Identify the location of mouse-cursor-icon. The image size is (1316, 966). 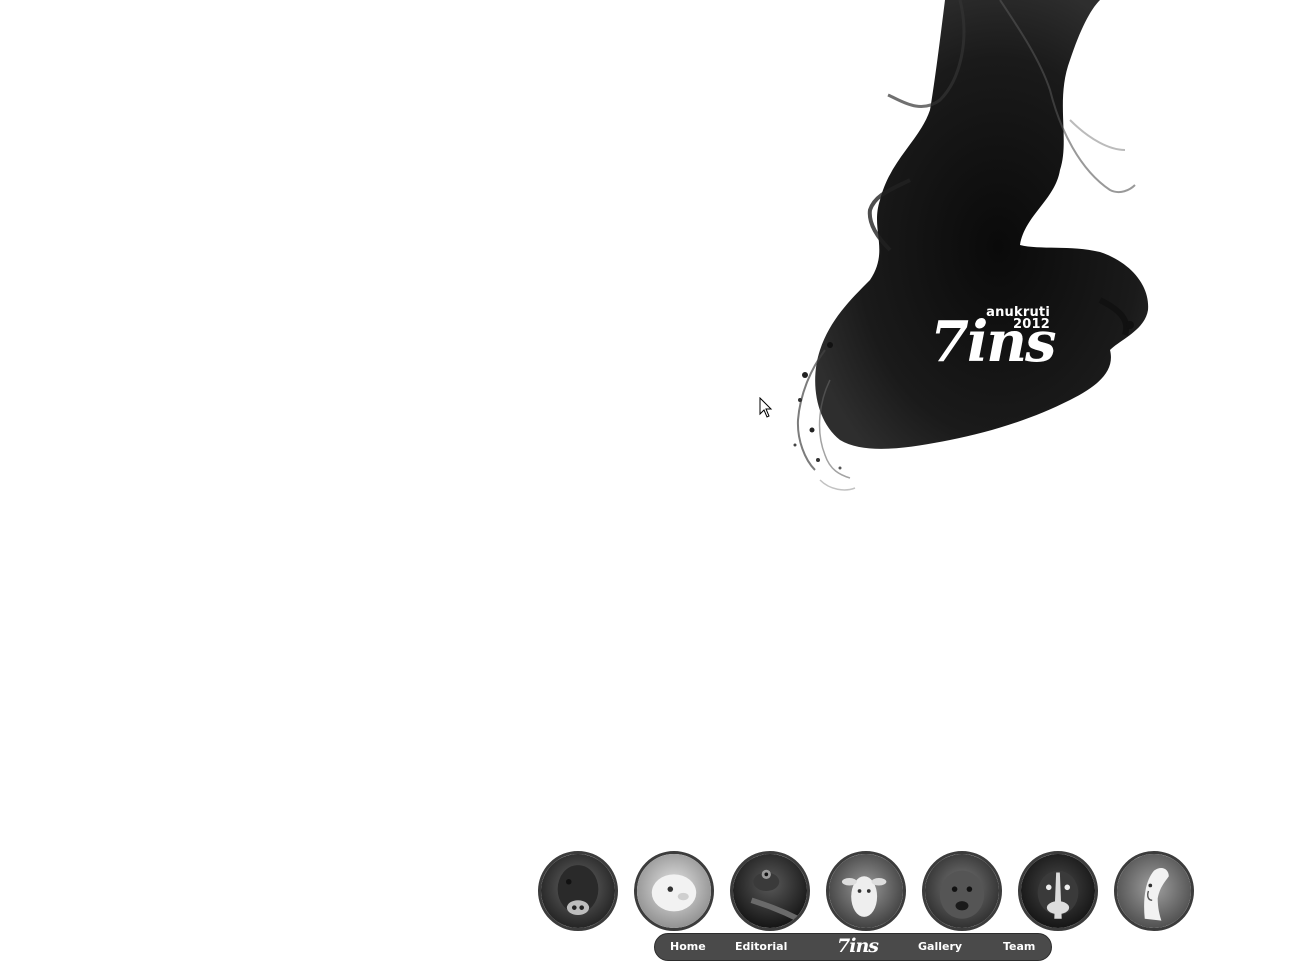
(766, 407).